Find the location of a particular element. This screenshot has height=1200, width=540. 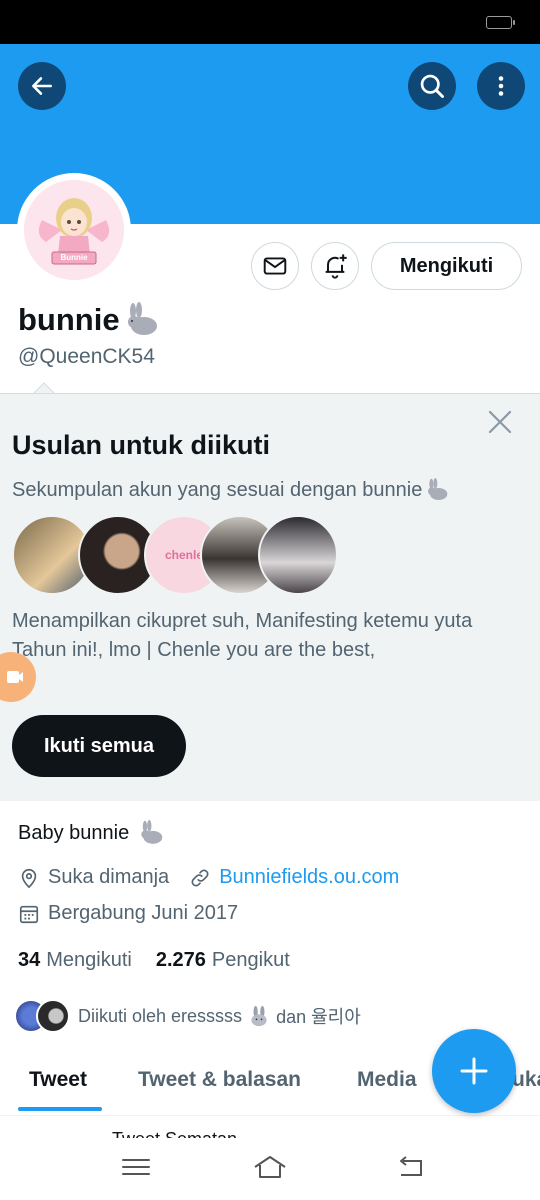

bell-plus-icon is located at coordinates (336, 266).